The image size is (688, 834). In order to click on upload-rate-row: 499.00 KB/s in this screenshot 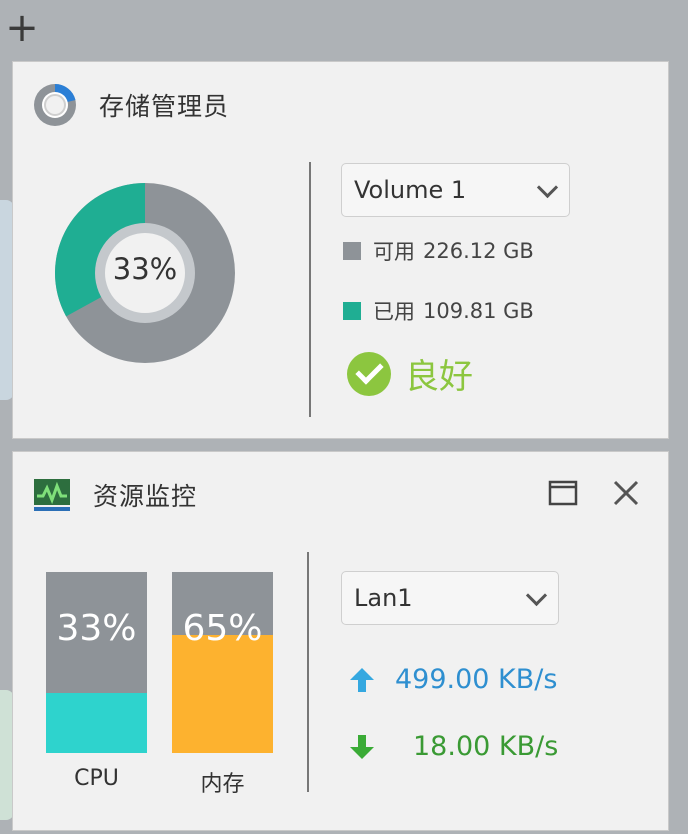, I will do `click(453, 679)`.